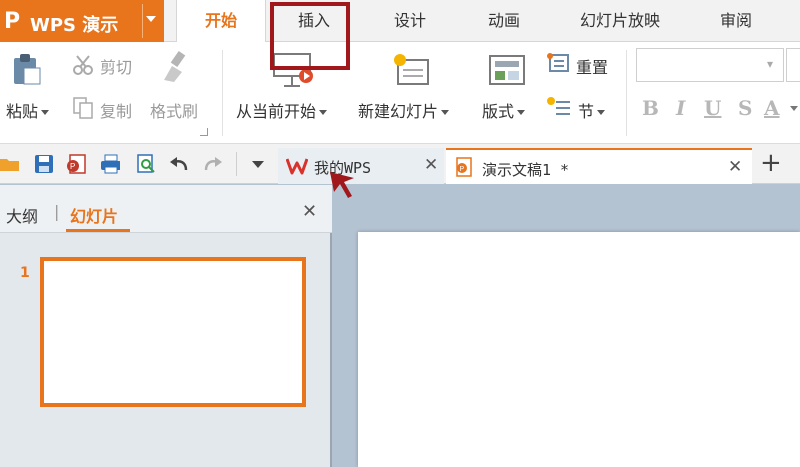 Image resolution: width=800 pixels, height=467 pixels. What do you see at coordinates (526, 170) in the screenshot?
I see `doc-tab-label: 演示文稿1 *` at bounding box center [526, 170].